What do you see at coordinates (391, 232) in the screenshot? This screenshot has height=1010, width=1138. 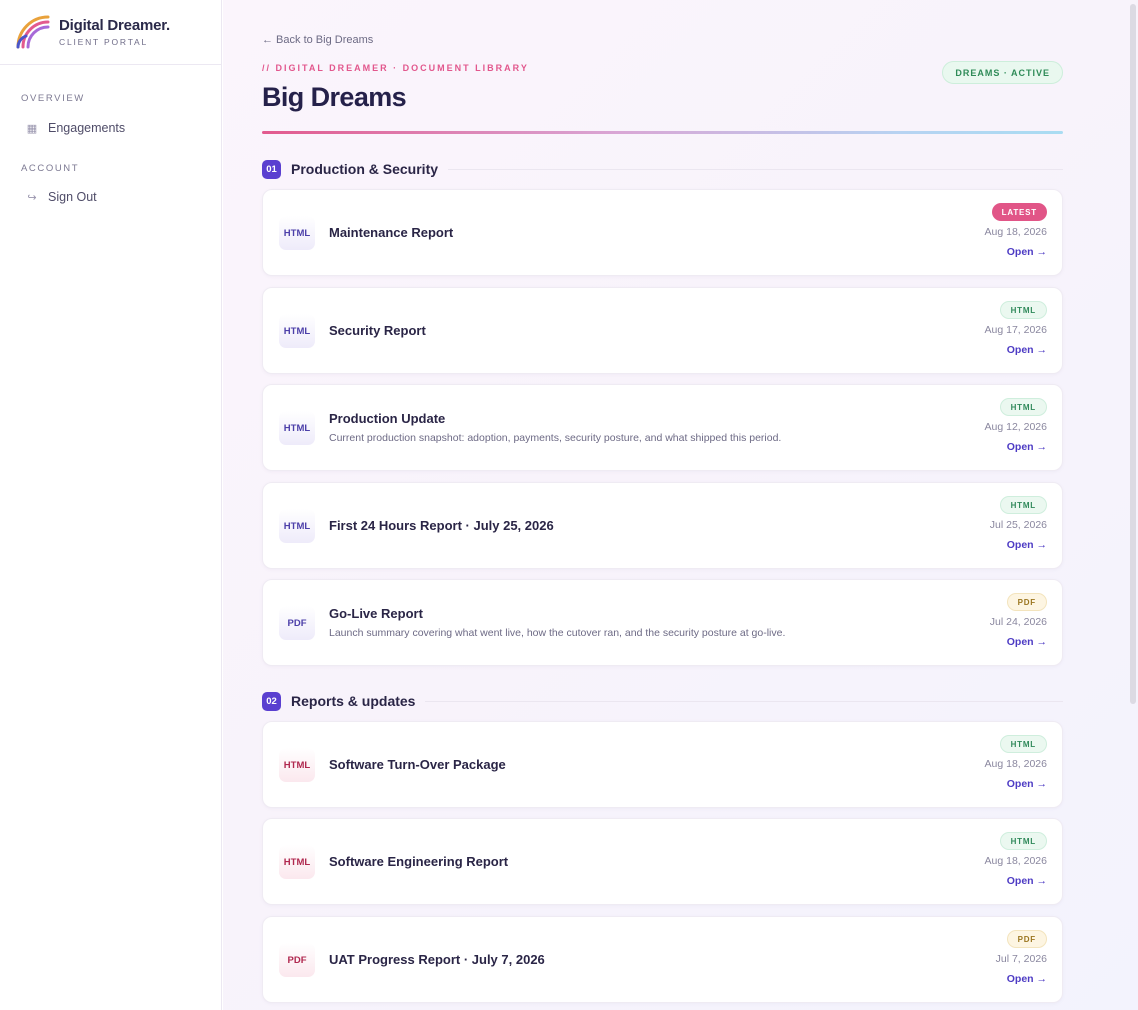 I see `document-title: Maintenance Report` at bounding box center [391, 232].